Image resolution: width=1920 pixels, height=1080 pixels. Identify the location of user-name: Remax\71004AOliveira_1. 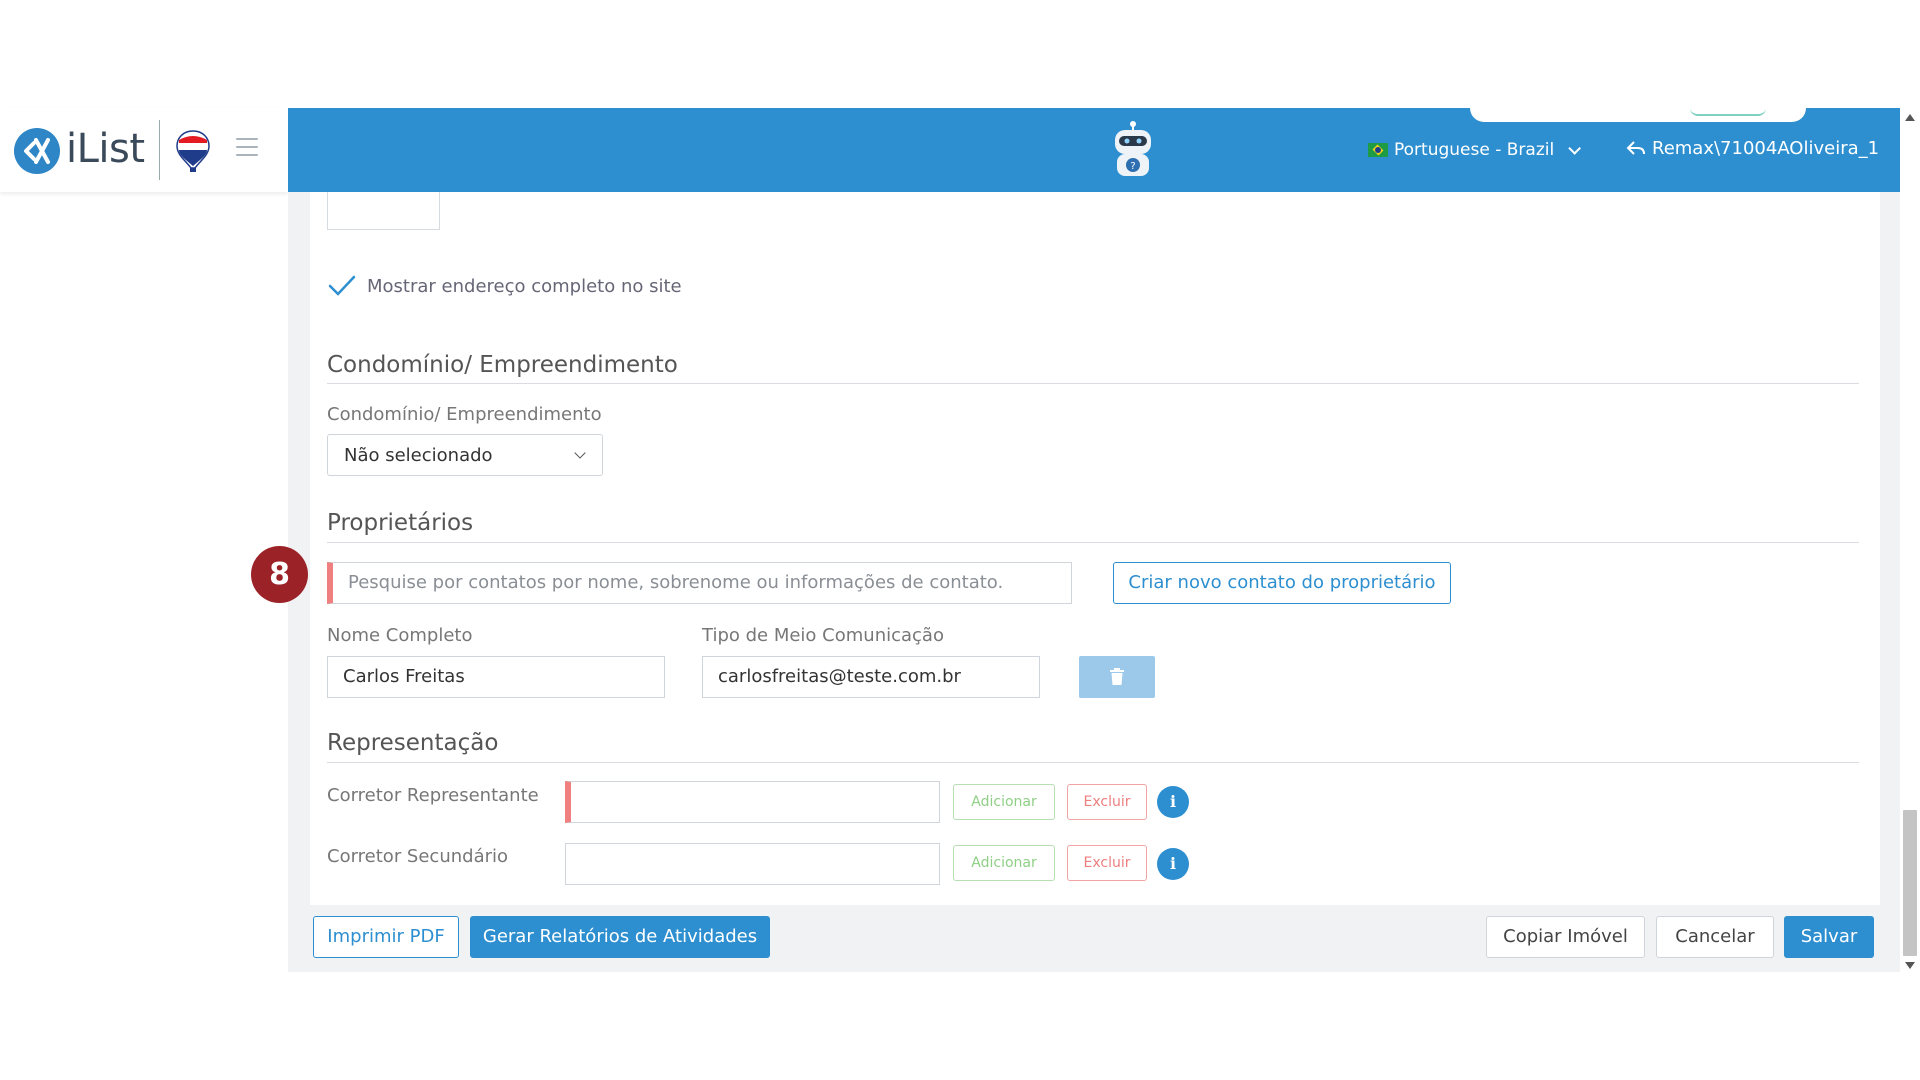
(1766, 148).